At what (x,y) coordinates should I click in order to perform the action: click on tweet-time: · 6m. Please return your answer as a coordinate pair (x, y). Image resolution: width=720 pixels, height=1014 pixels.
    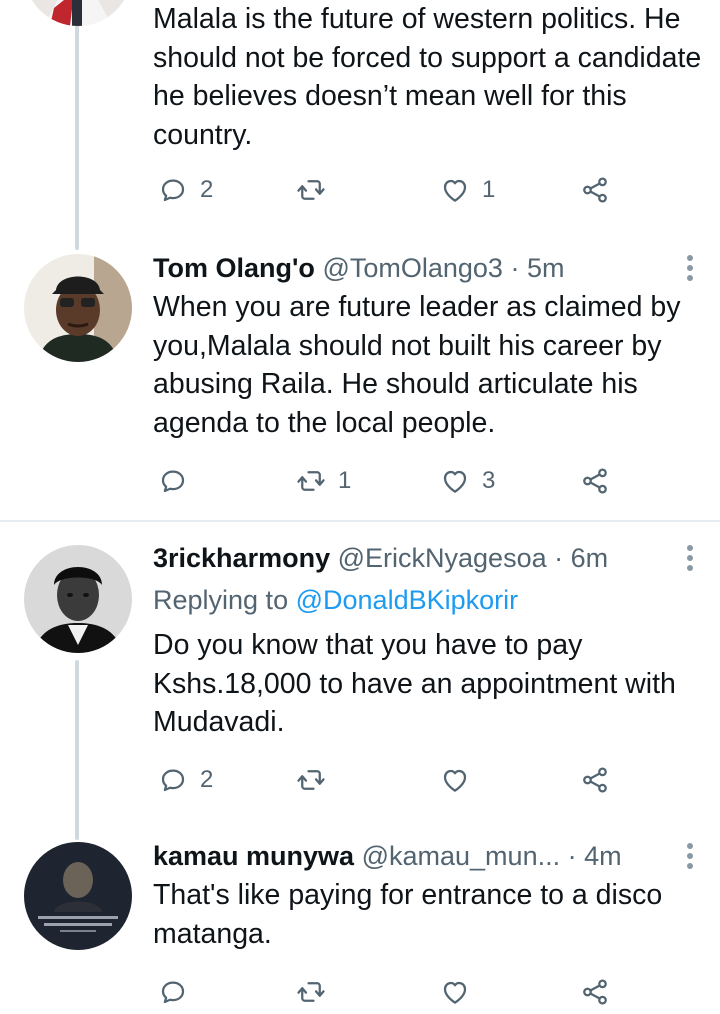
    Looking at the image, I should click on (581, 558).